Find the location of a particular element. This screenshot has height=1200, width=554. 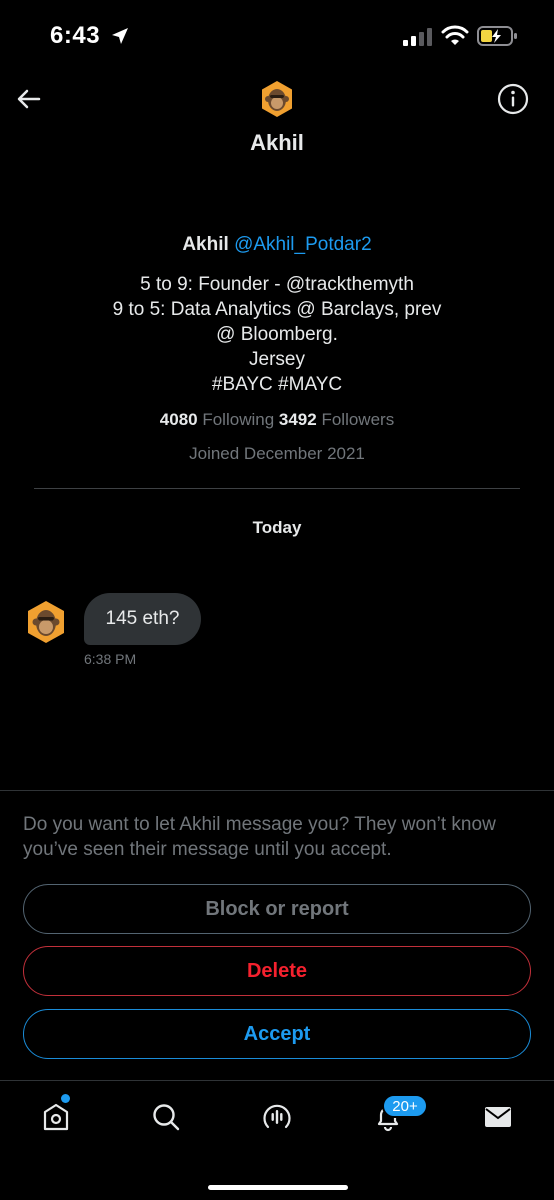

day-separator: Today is located at coordinates (277, 527).